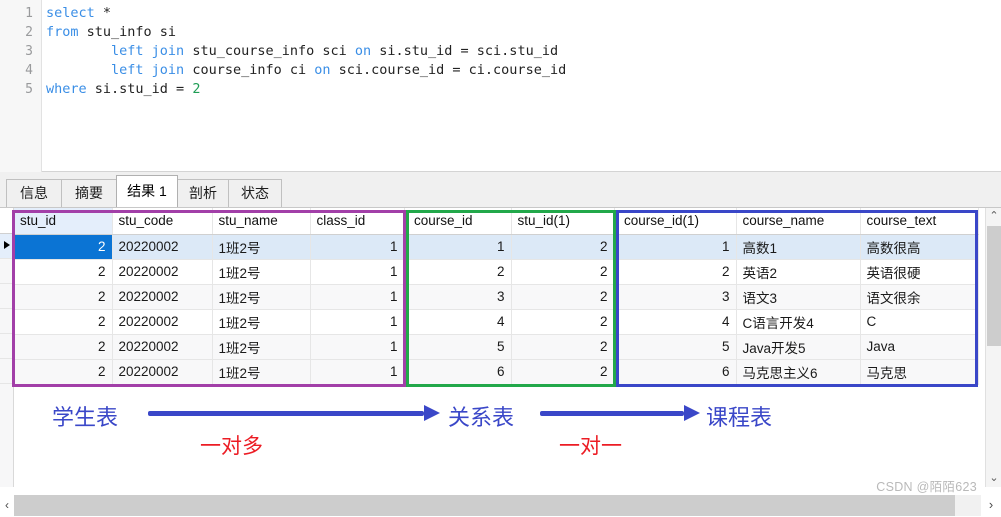  I want to click on data-table: course_id stu_id(1) 1 2 2 2 3 2 4 2 5 2 6 2, so click(511, 296).